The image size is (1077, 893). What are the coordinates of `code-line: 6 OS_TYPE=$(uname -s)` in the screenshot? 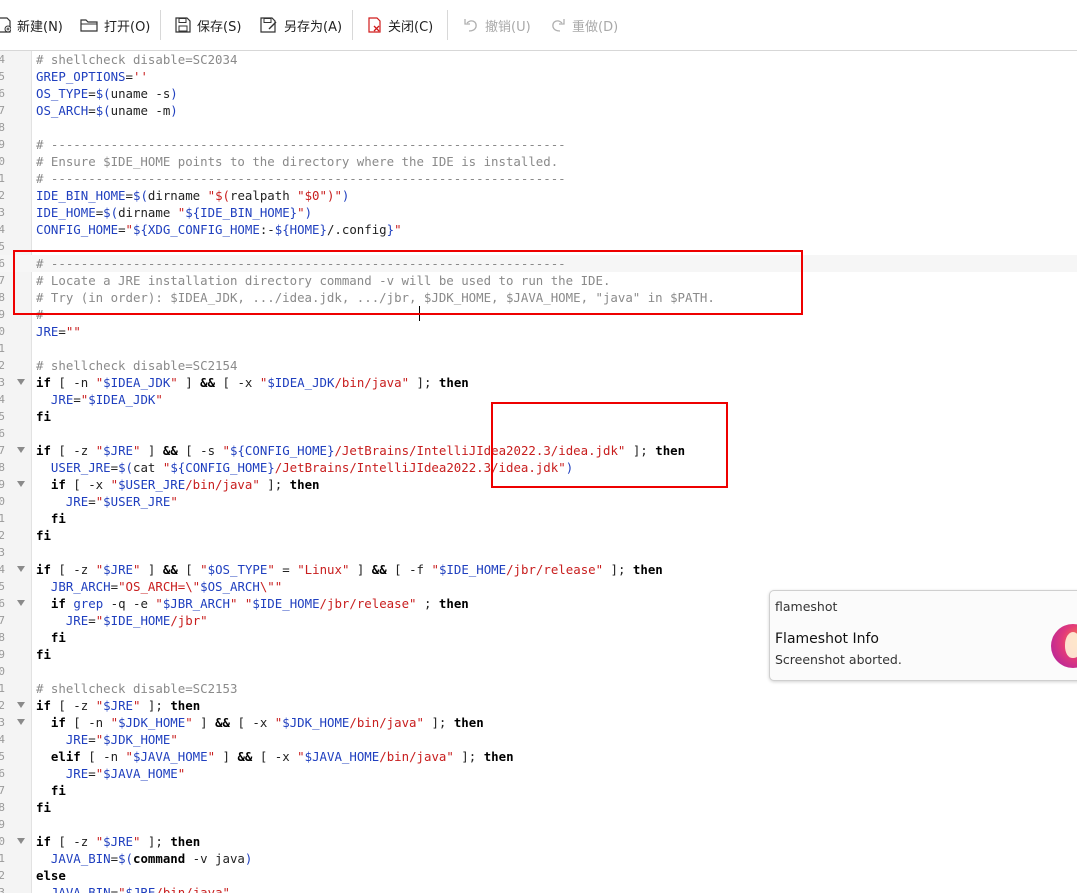 It's located at (538, 93).